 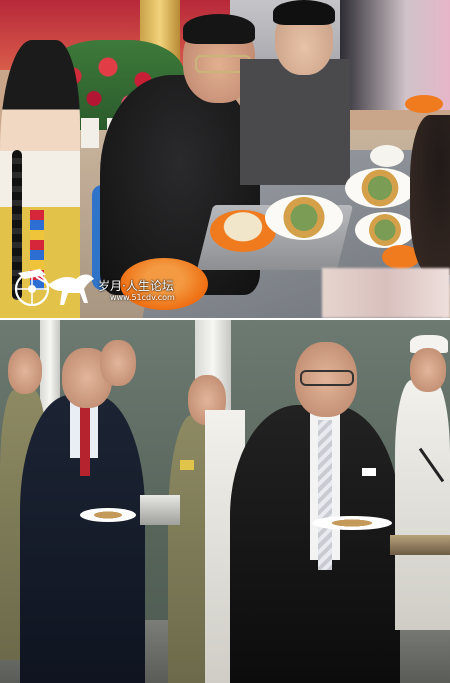 What do you see at coordinates (54, 288) in the screenshot?
I see `horse-carriage-logo-icon` at bounding box center [54, 288].